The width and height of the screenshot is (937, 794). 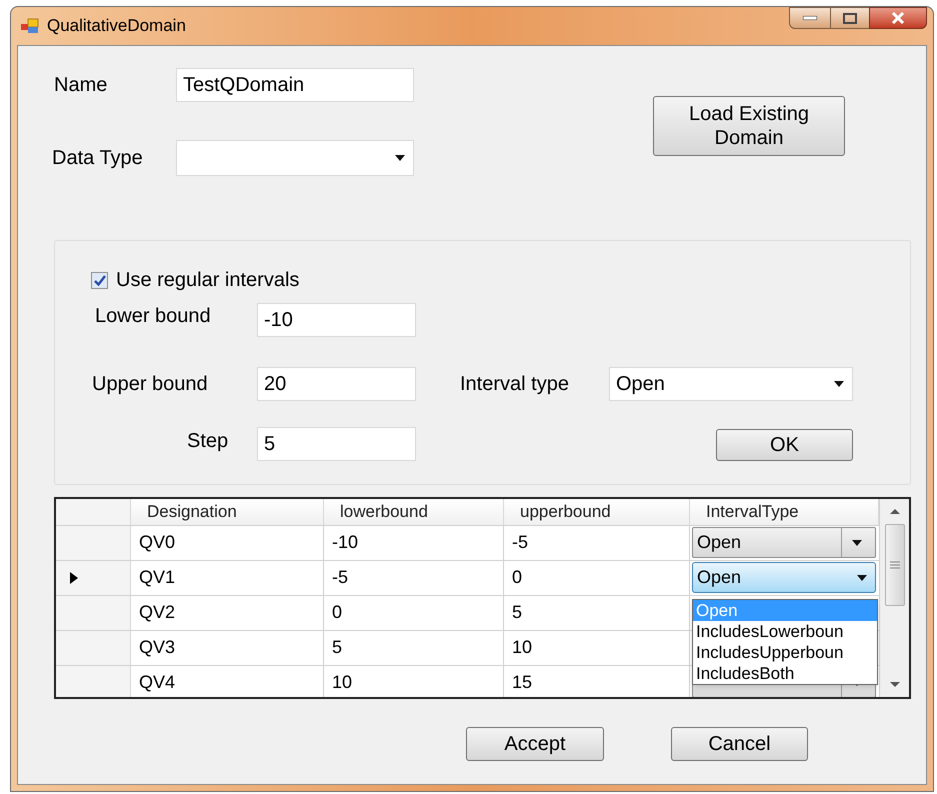 I want to click on table-cell: 15, so click(x=597, y=681).